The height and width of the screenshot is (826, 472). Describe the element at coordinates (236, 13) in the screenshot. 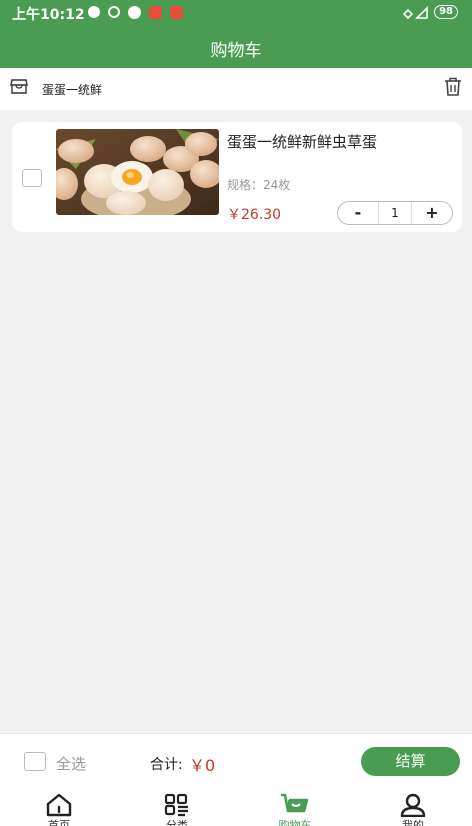

I see `status-bar: 上午10:12 98` at that location.